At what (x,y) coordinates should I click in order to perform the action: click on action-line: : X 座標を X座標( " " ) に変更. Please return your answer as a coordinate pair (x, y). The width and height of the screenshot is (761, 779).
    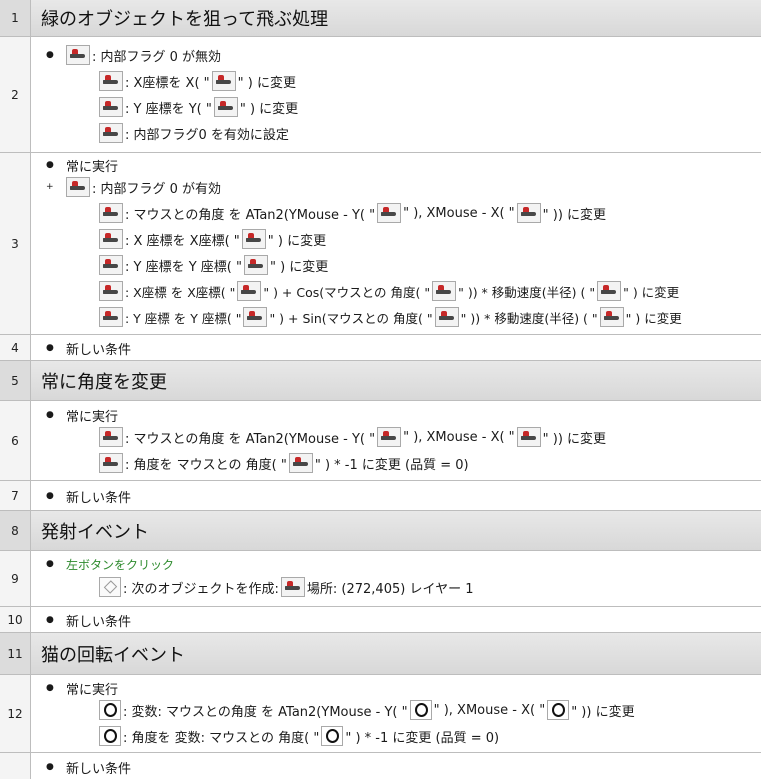
    Looking at the image, I should click on (211, 239).